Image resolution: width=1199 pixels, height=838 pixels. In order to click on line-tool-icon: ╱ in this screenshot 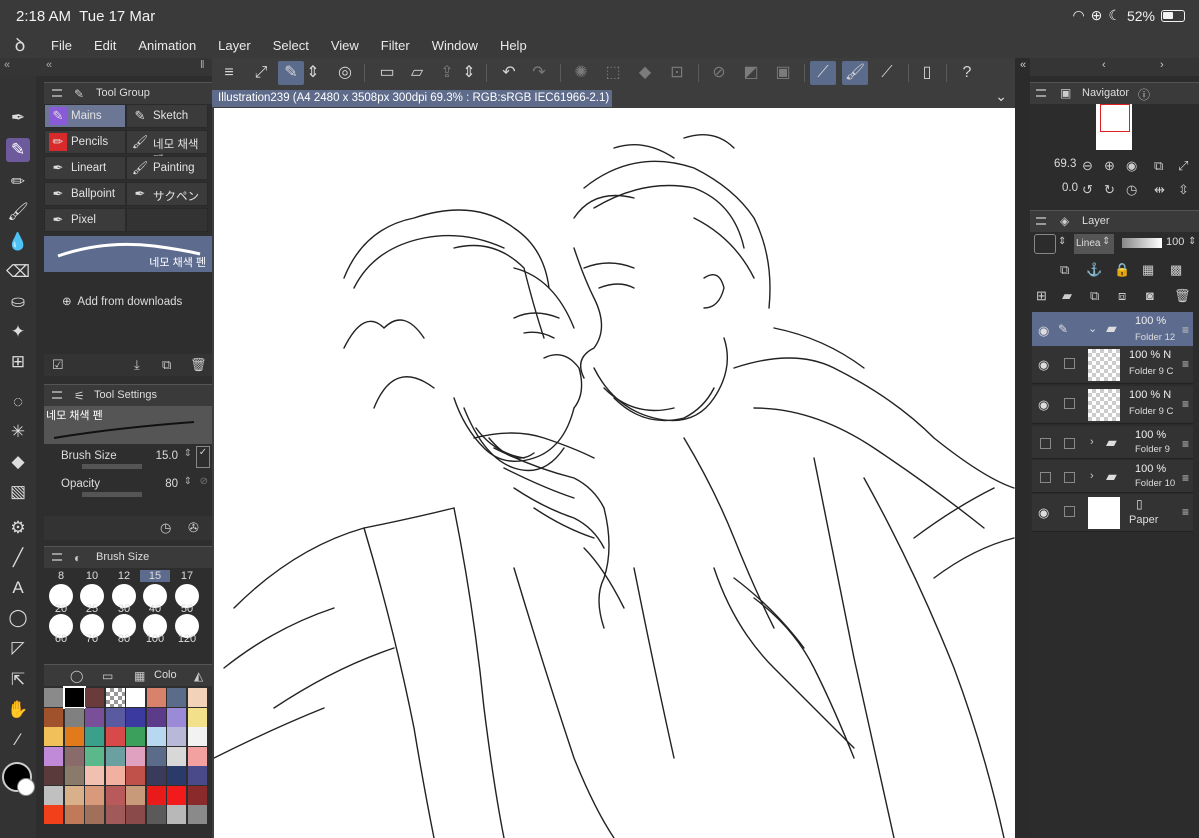, I will do `click(18, 558)`.